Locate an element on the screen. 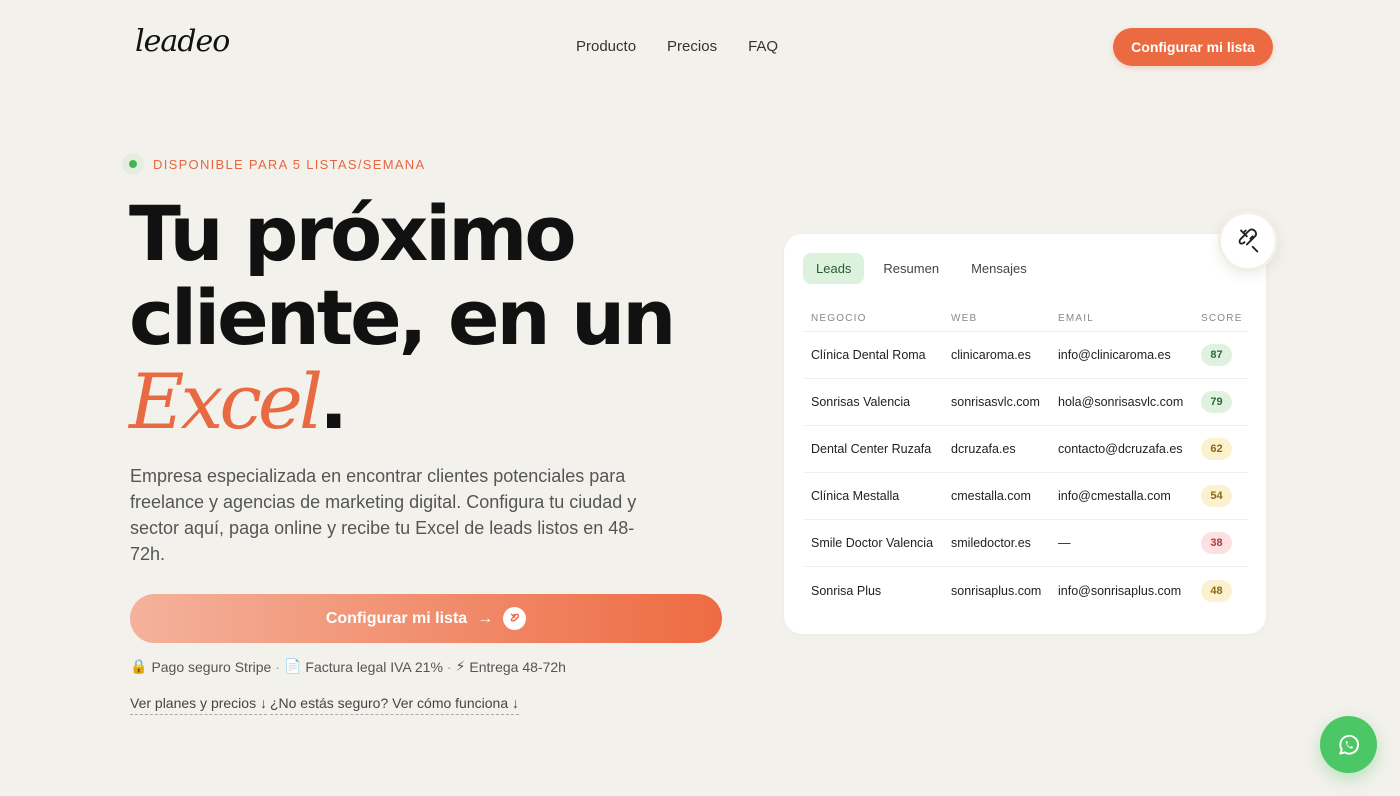 This screenshot has width=1400, height=796. score-badge: 48 is located at coordinates (1216, 590).